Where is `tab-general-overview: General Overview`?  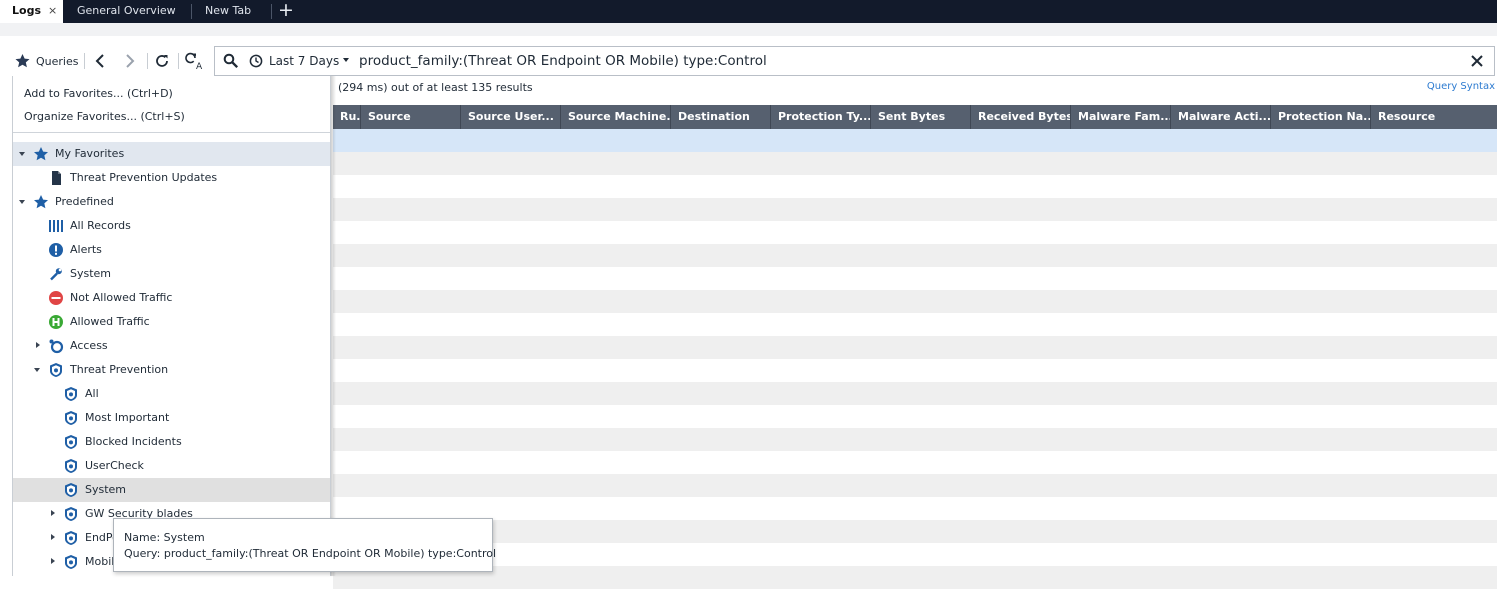 tab-general-overview: General Overview is located at coordinates (127, 11).